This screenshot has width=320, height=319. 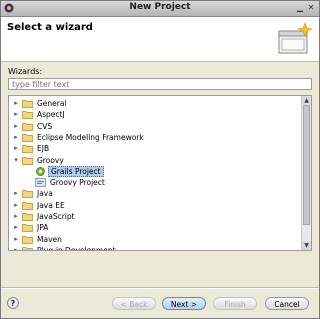 What do you see at coordinates (155, 205) in the screenshot?
I see `tree-item: ▸ Java EE` at bounding box center [155, 205].